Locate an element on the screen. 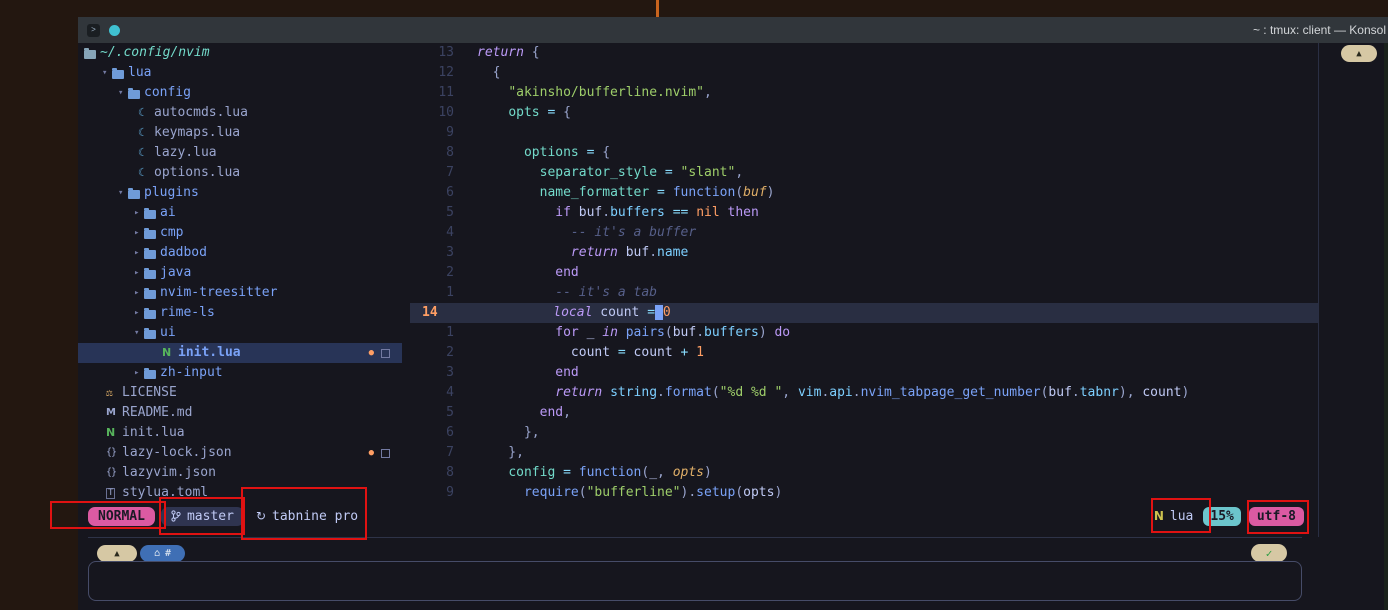  shell-input-box is located at coordinates (695, 581).